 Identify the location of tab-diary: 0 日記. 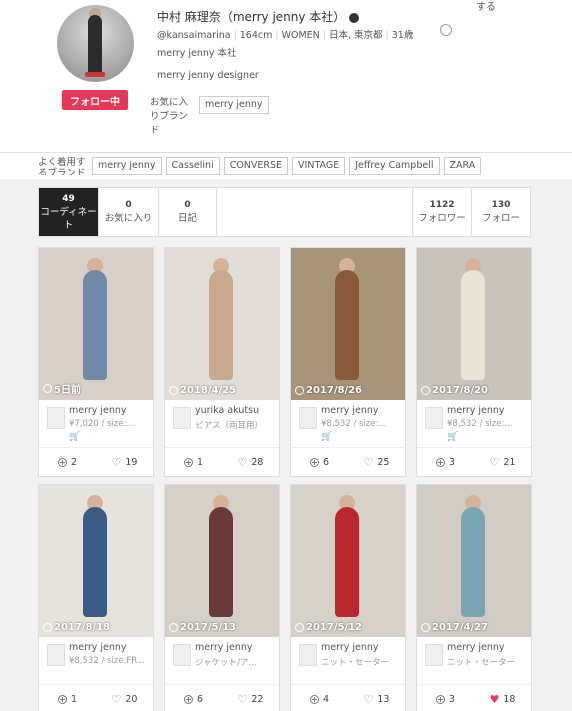
(188, 212).